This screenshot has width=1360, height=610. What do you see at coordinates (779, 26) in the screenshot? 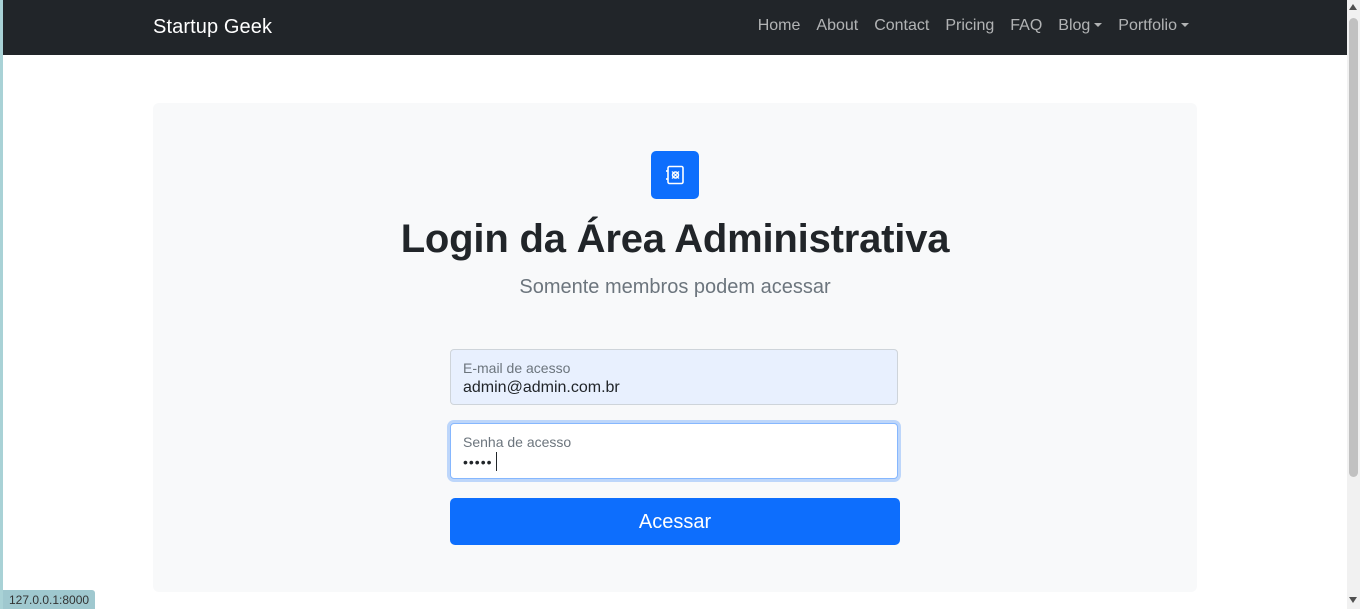
I see `nav-link-home: Home` at bounding box center [779, 26].